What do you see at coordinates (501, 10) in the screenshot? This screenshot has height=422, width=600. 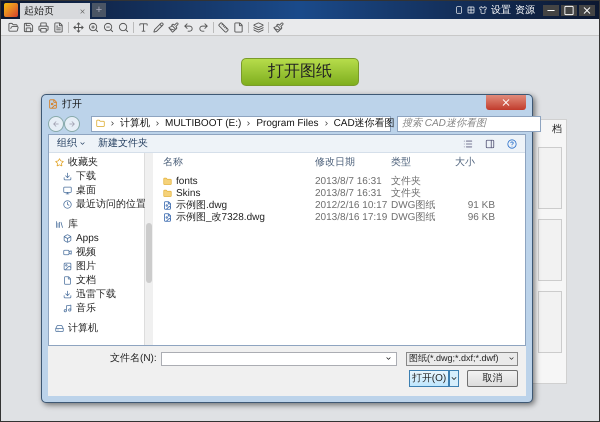 I see `top-link: 设置` at bounding box center [501, 10].